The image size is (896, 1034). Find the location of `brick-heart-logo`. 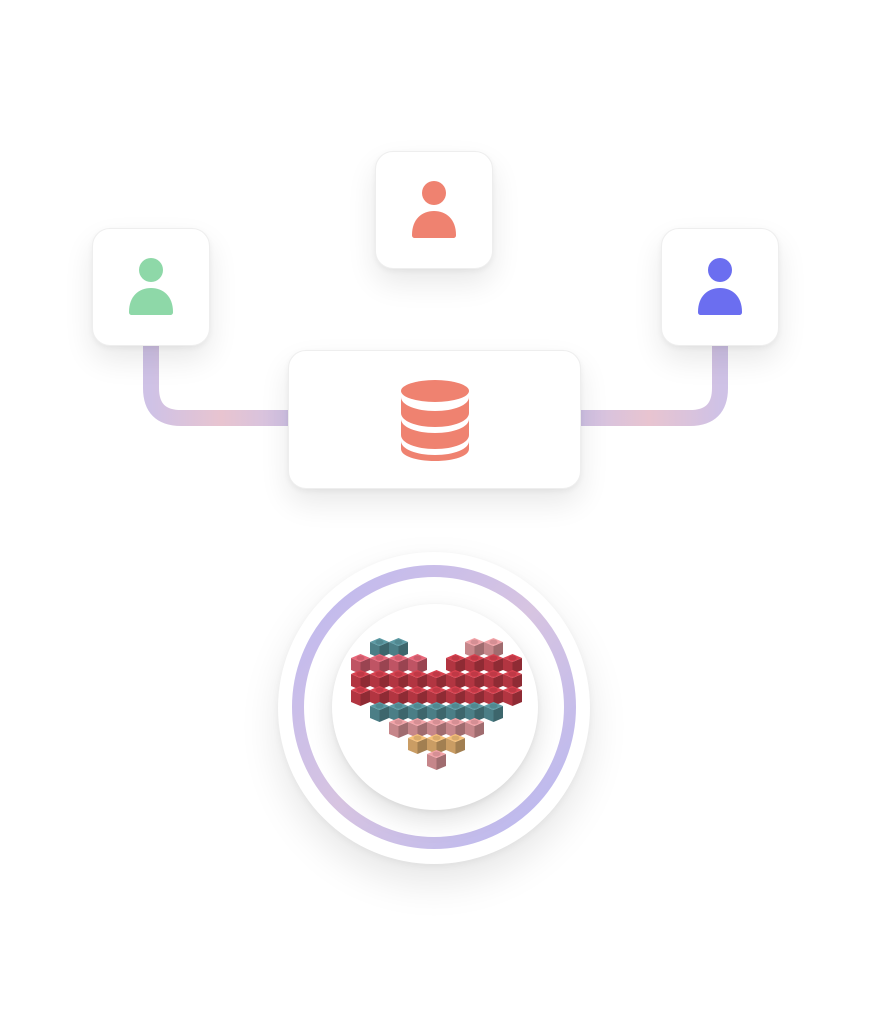

brick-heart-logo is located at coordinates (436, 704).